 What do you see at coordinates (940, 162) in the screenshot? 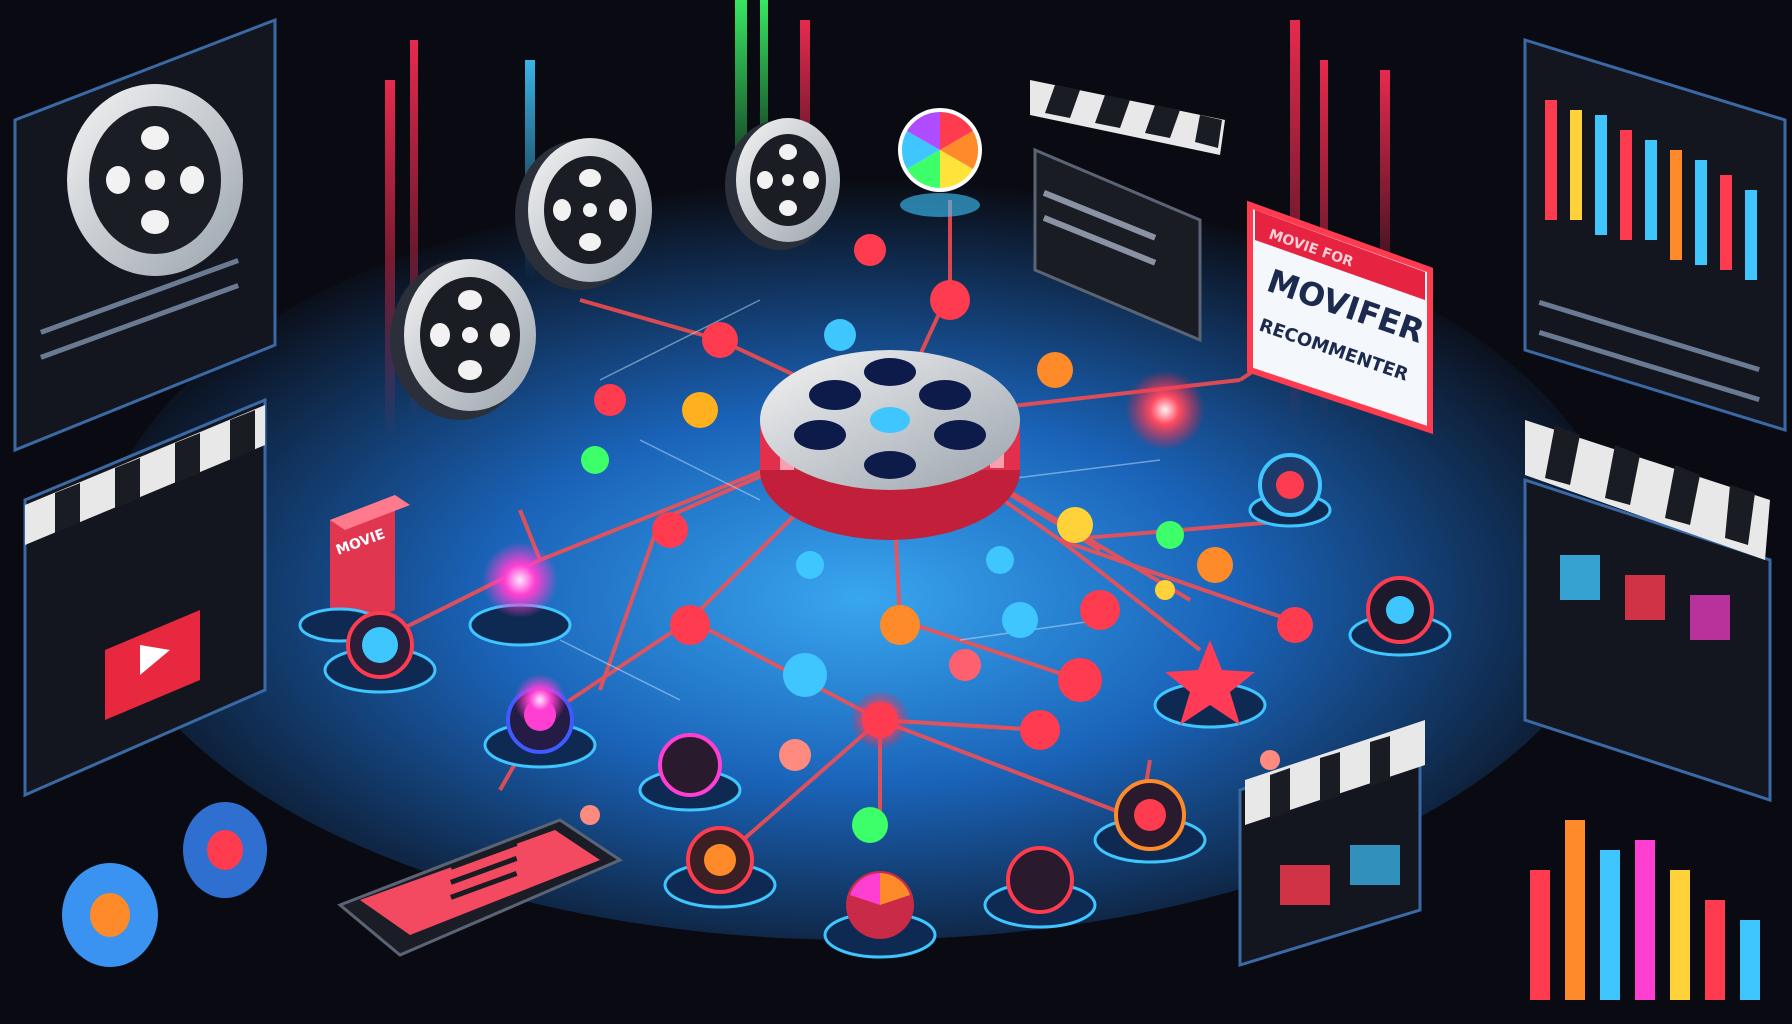
I see `color-wheel-icon` at bounding box center [940, 162].